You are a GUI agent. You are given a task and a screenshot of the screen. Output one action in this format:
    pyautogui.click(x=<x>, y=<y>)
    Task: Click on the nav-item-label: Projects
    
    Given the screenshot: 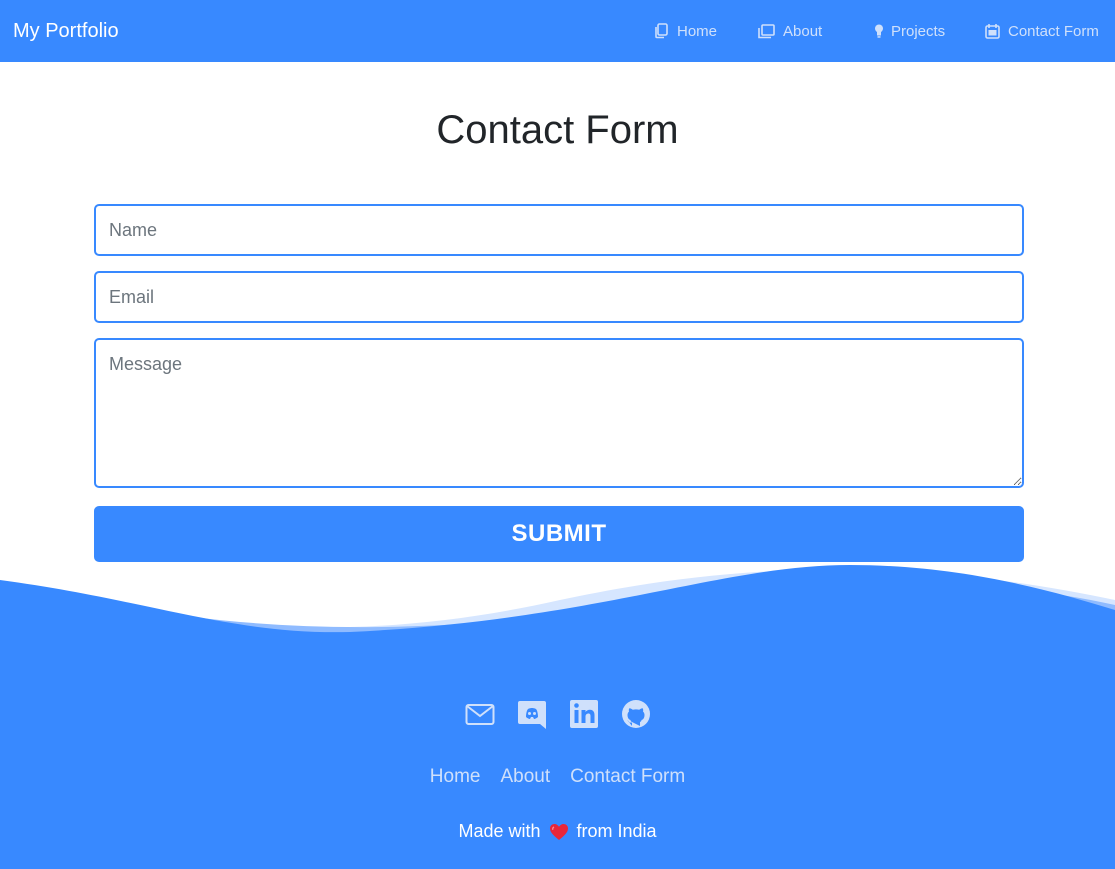 What is the action you would take?
    pyautogui.click(x=918, y=31)
    